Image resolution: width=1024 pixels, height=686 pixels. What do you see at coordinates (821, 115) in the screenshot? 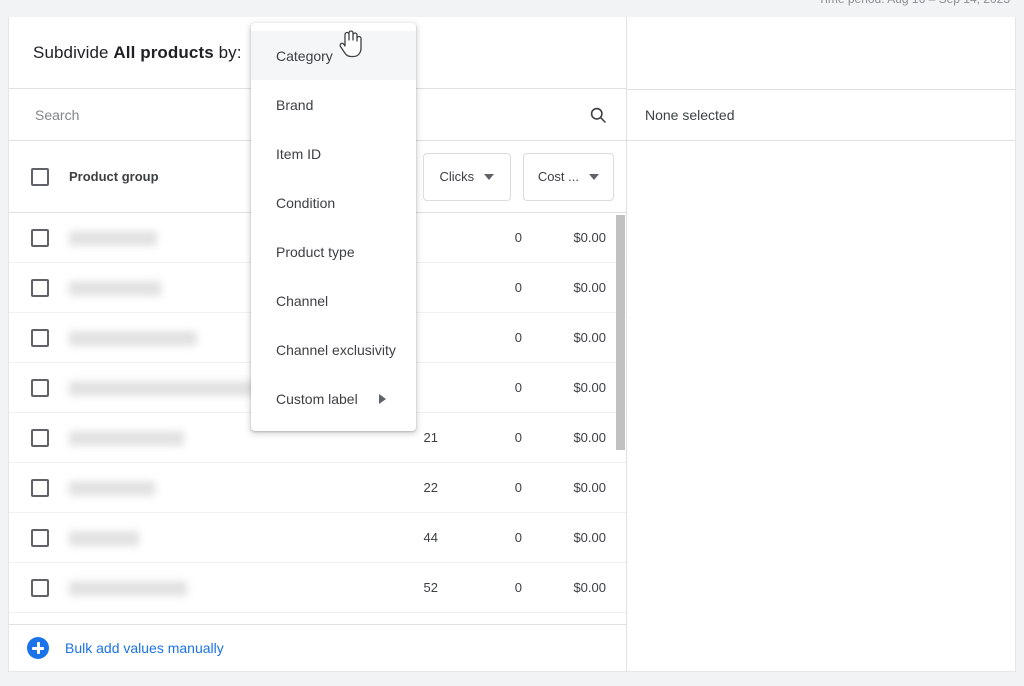
I see `selected-items-status: None selected` at bounding box center [821, 115].